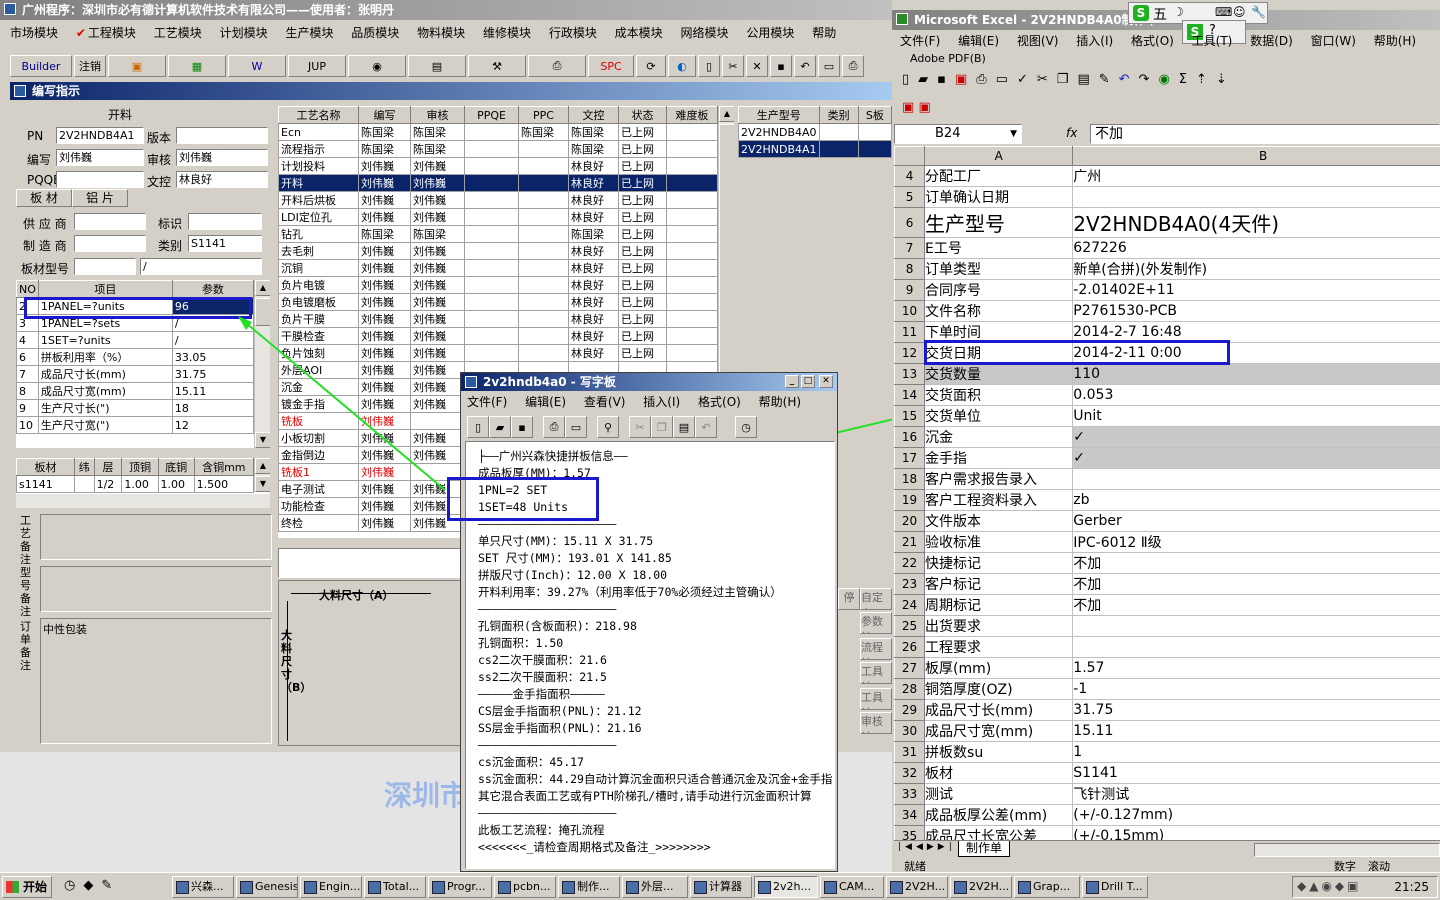  What do you see at coordinates (661, 402) in the screenshot?
I see `wp-menu-insert: 插入(I)` at bounding box center [661, 402].